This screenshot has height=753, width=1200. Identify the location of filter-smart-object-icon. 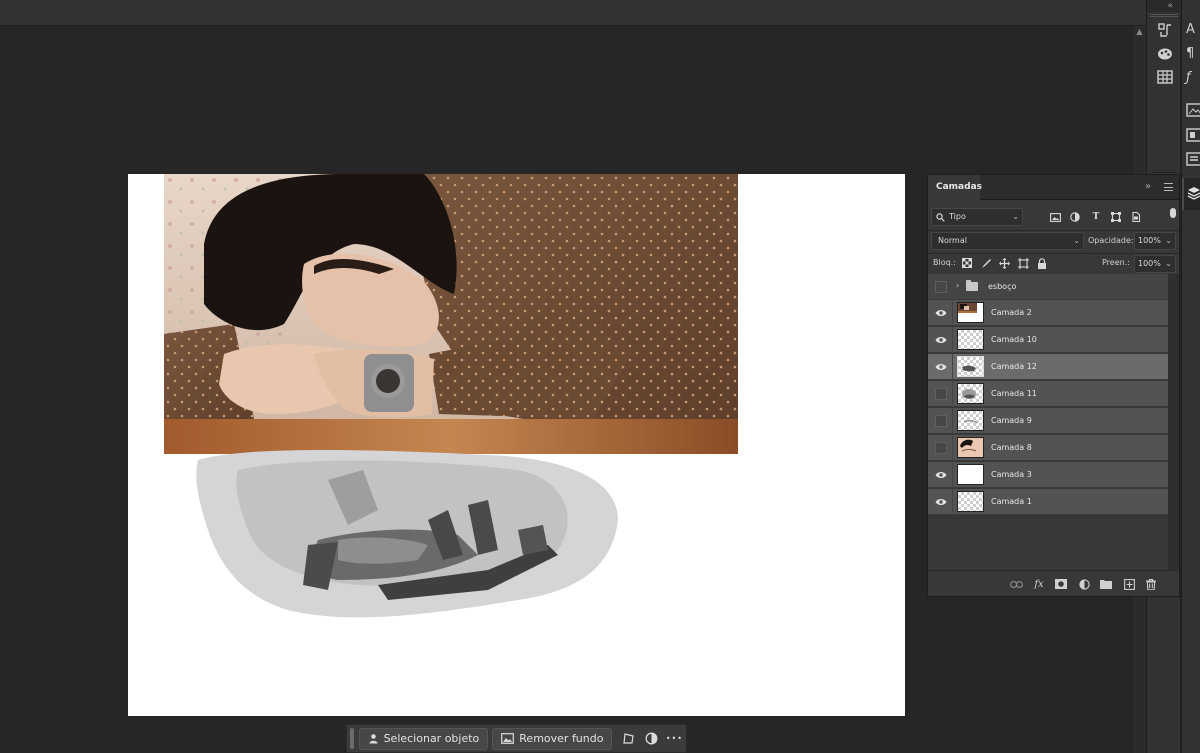
(1136, 217).